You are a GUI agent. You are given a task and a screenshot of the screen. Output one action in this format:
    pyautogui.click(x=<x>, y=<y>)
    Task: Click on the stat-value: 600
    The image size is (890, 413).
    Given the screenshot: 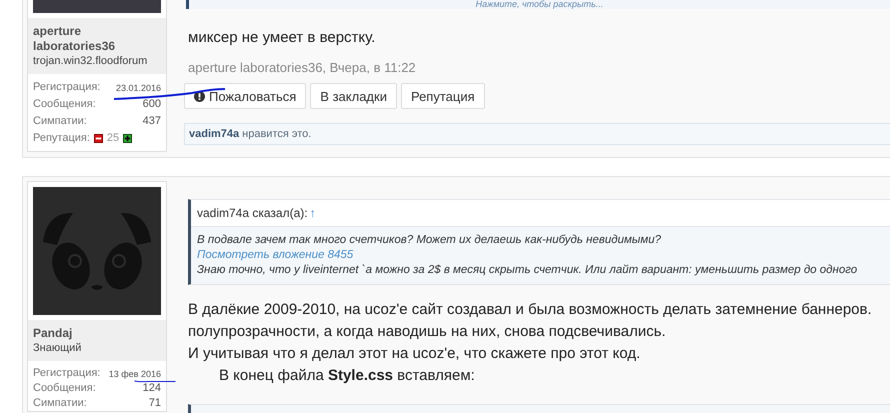 What is the action you would take?
    pyautogui.click(x=151, y=104)
    